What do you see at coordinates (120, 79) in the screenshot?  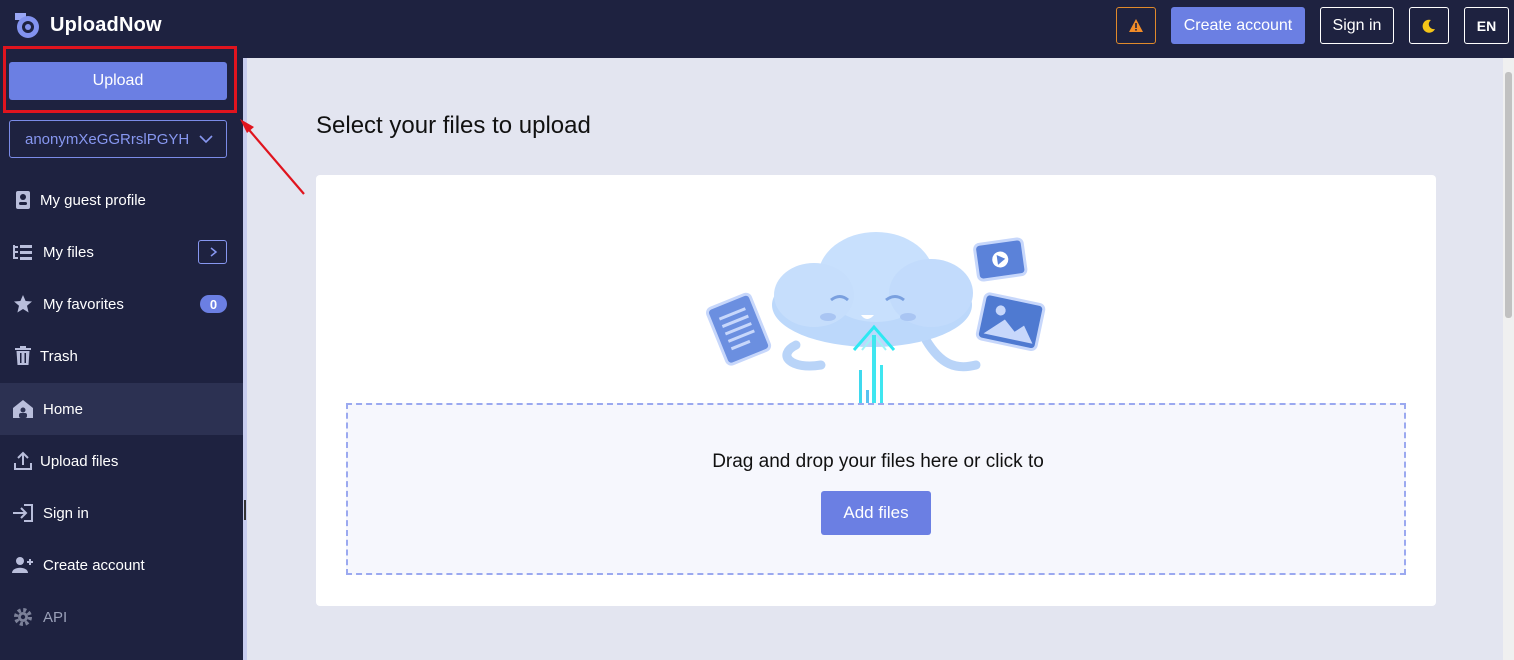 I see `highlight-box` at bounding box center [120, 79].